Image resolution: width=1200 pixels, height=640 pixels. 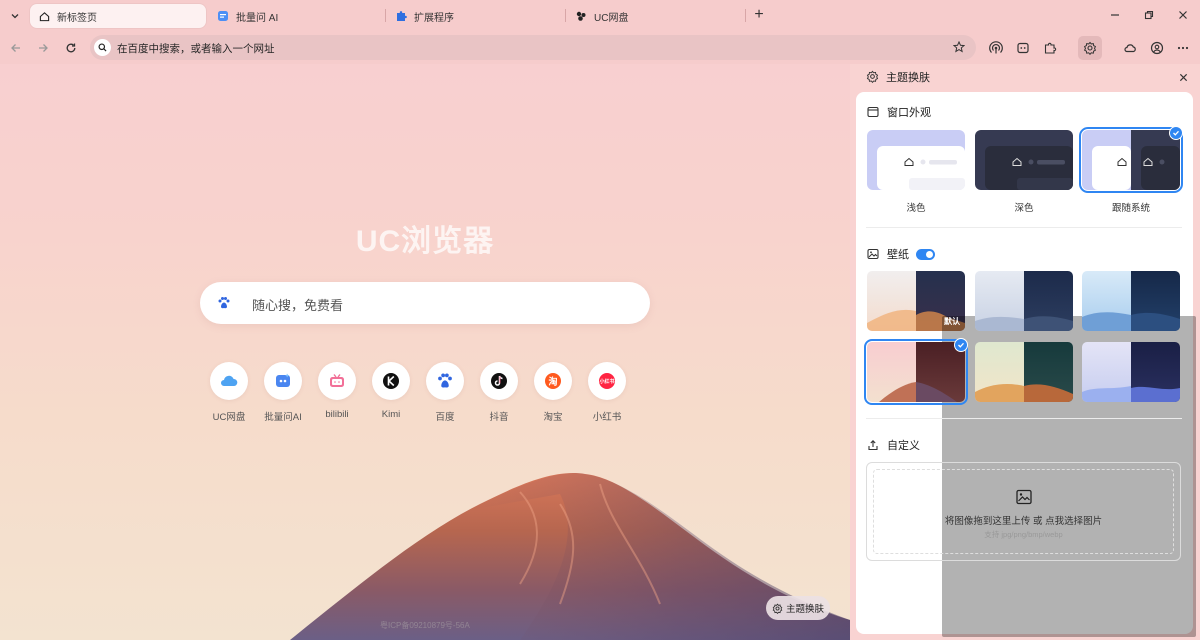 What do you see at coordinates (1157, 48) in the screenshot?
I see `account-avatar-icon` at bounding box center [1157, 48].